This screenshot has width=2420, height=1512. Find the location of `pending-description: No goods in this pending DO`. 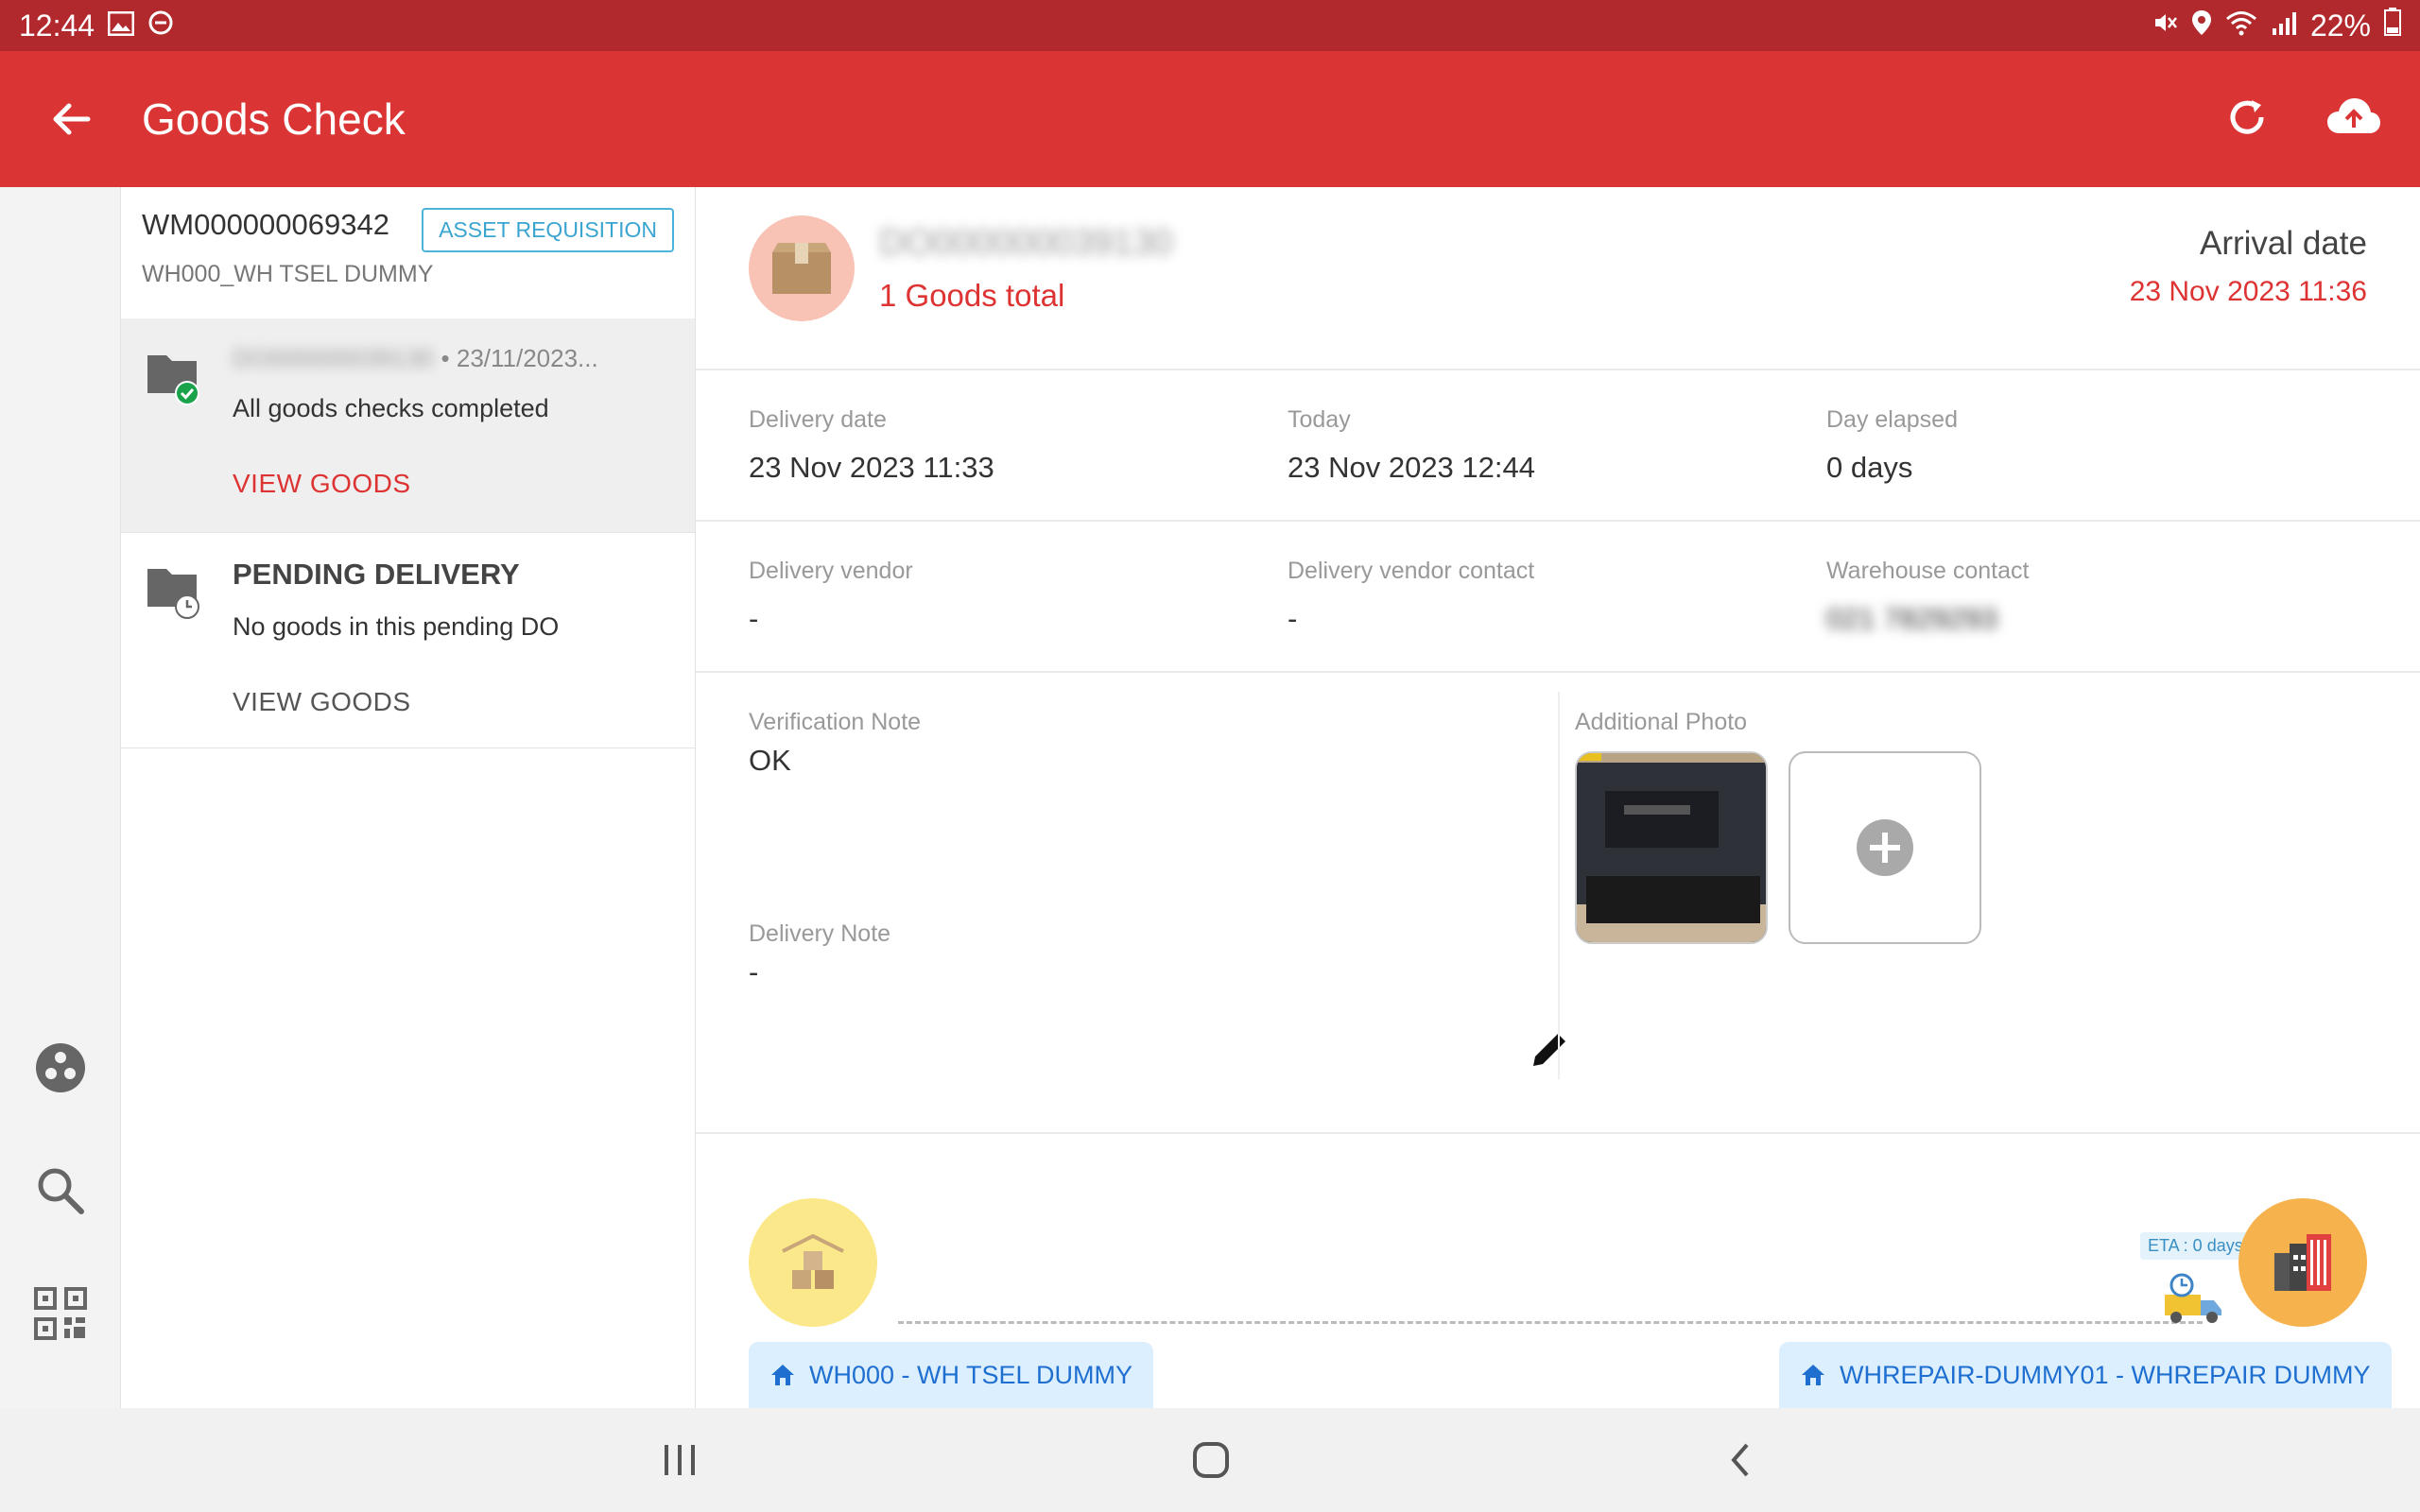

pending-description: No goods in this pending DO is located at coordinates (396, 626).